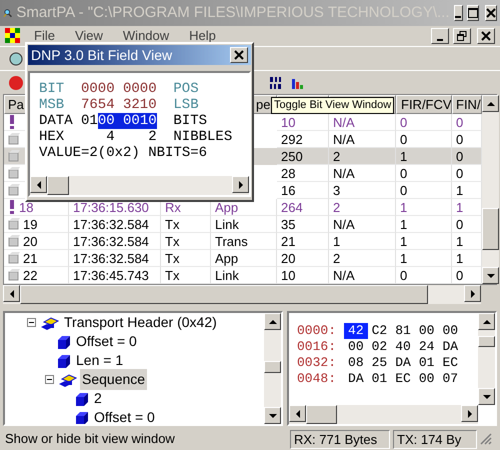  What do you see at coordinates (403, 347) in the screenshot?
I see `hex-byte: 40` at bounding box center [403, 347].